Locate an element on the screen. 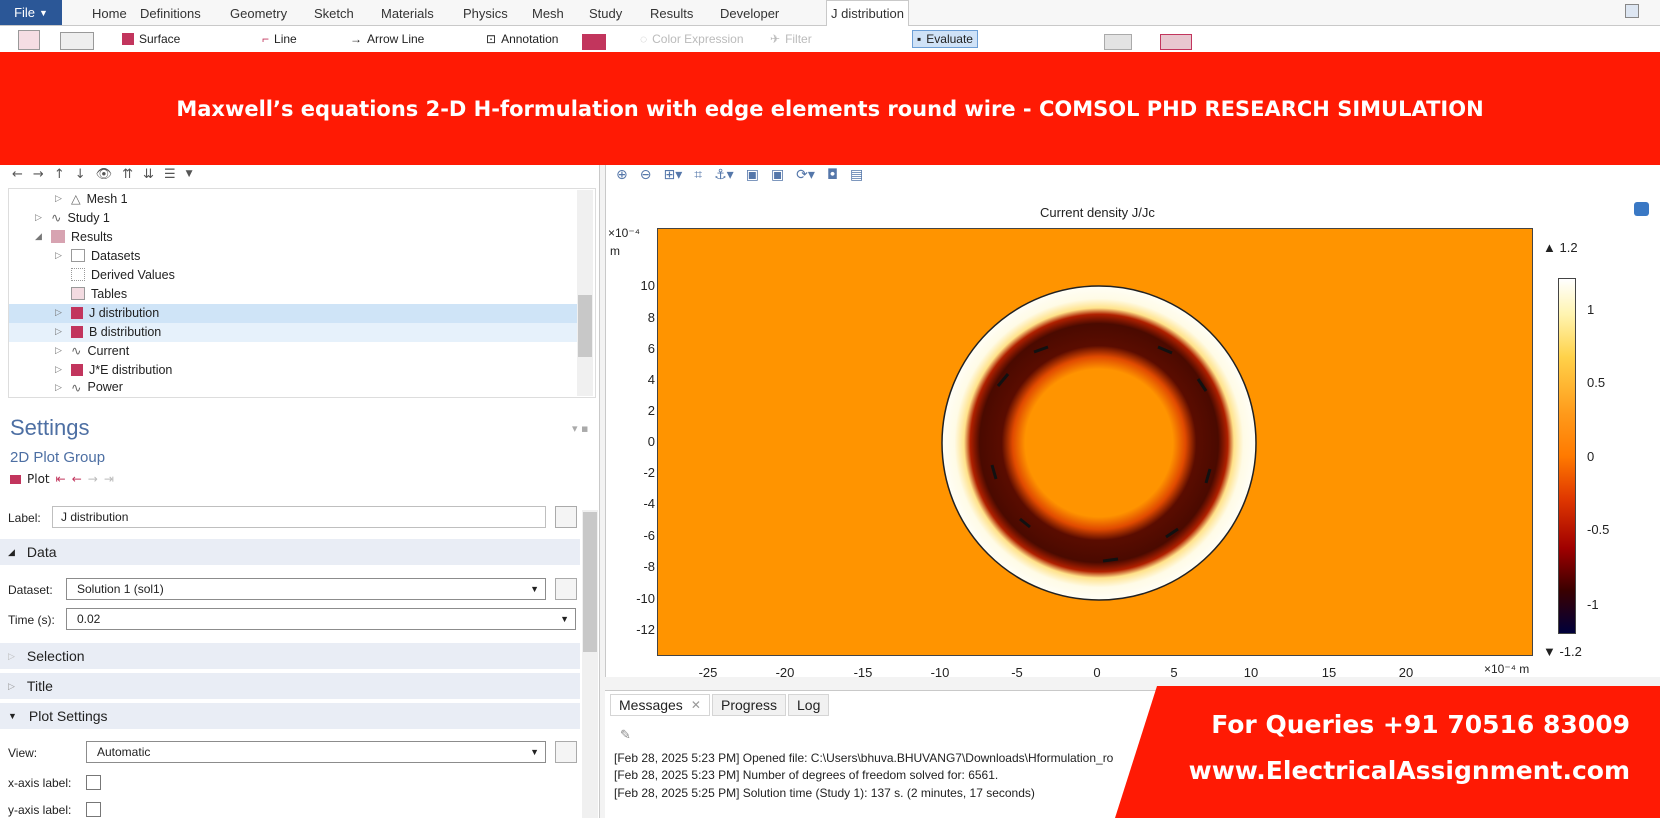  tree-item-current: ▷ ∿ Current is located at coordinates (92, 350).